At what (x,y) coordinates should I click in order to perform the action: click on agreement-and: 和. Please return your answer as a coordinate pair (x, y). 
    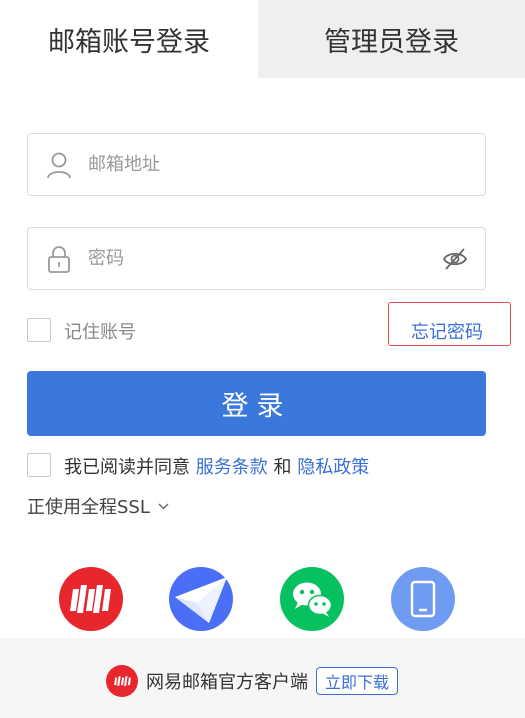
    Looking at the image, I should click on (282, 467).